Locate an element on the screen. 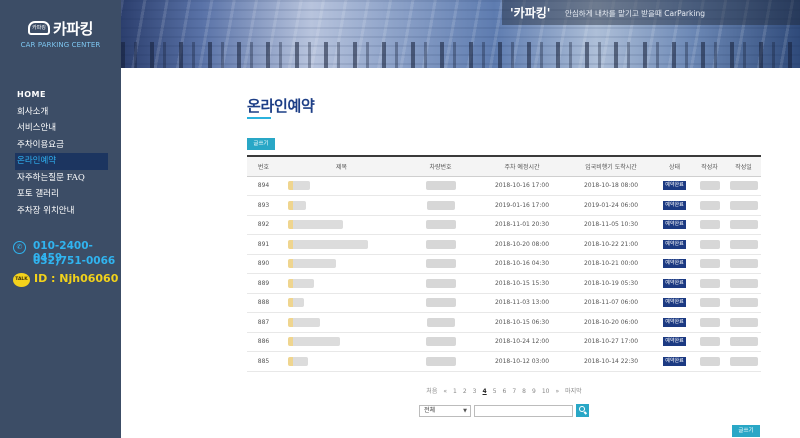 This screenshot has height=438, width=800. pagination-first: 처음 is located at coordinates (431, 390).